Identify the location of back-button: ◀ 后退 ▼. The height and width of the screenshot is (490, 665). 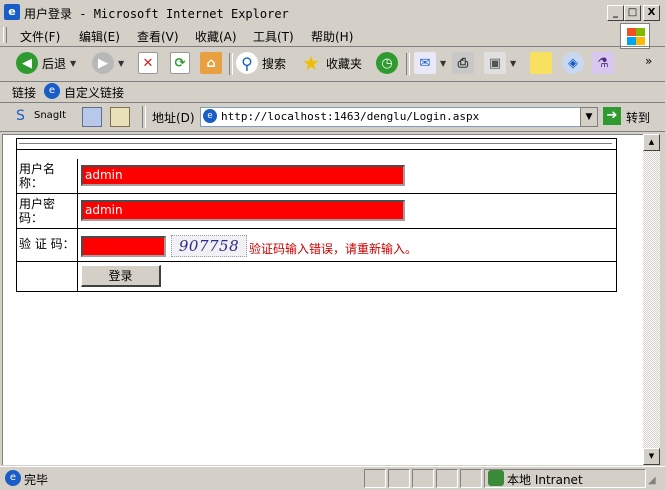
(46, 63).